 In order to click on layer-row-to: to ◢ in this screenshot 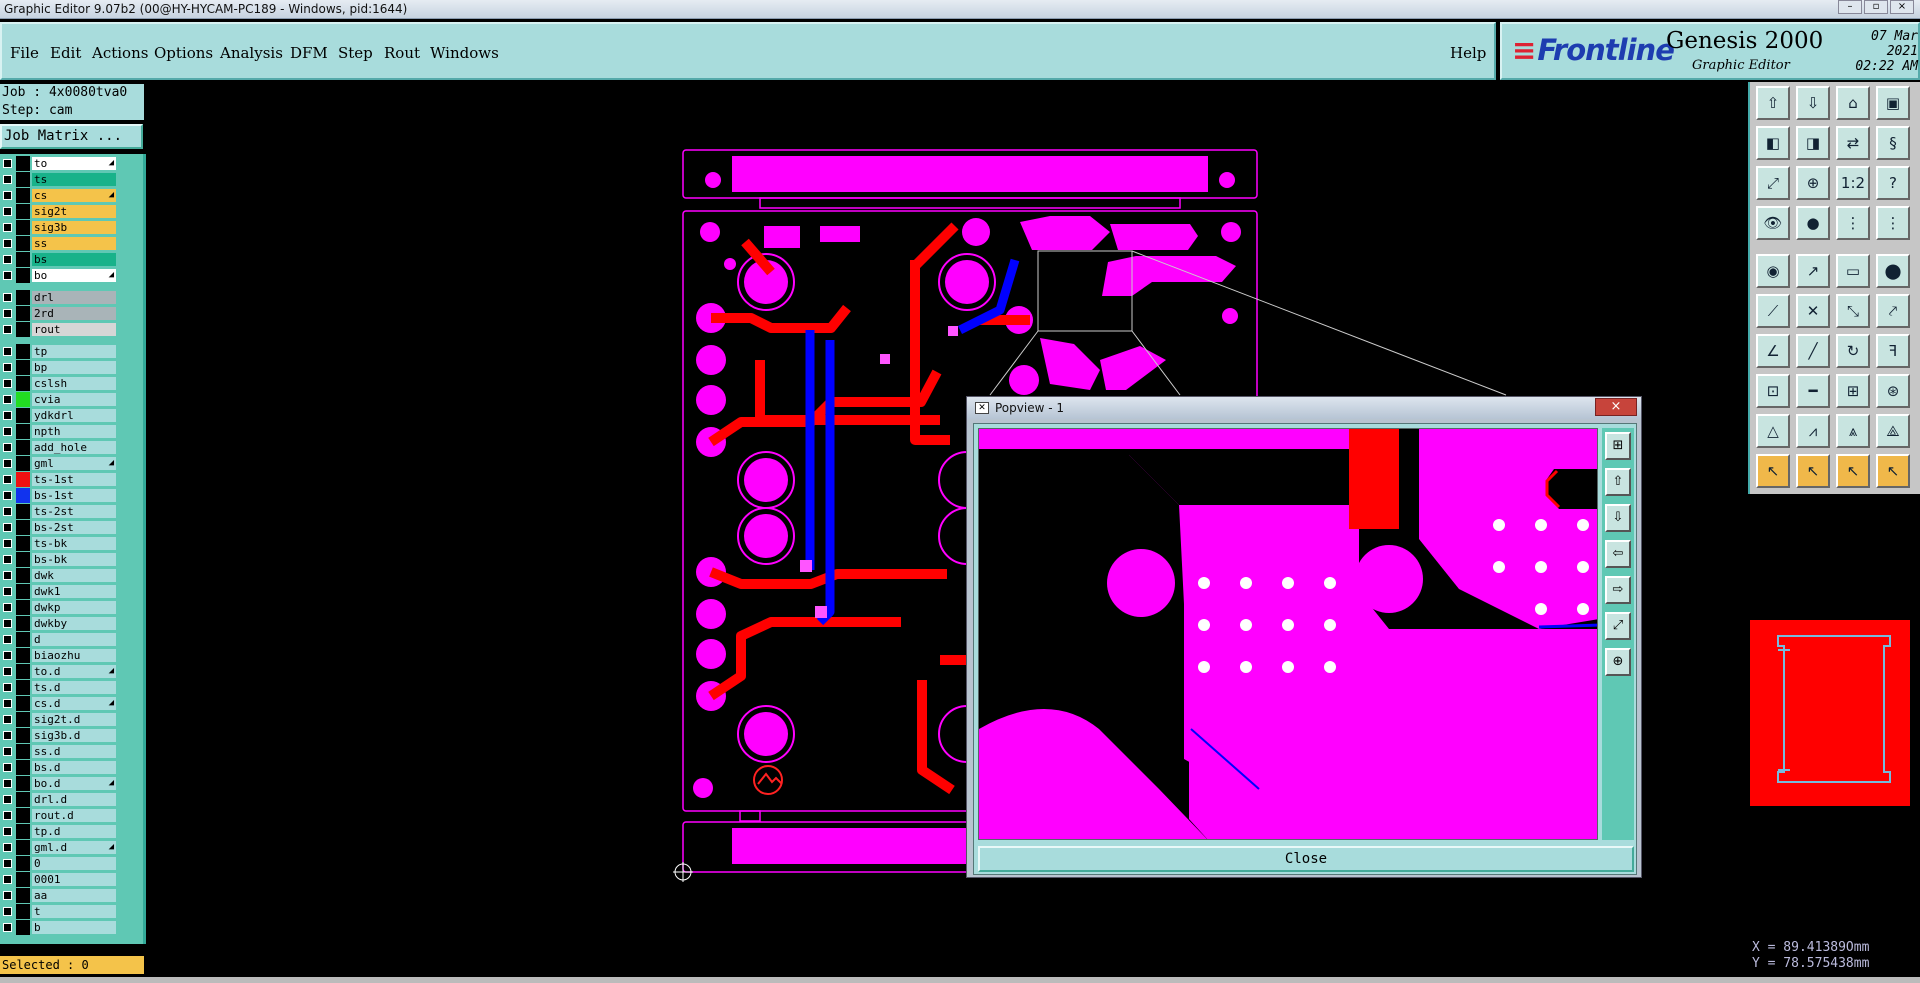, I will do `click(59, 163)`.